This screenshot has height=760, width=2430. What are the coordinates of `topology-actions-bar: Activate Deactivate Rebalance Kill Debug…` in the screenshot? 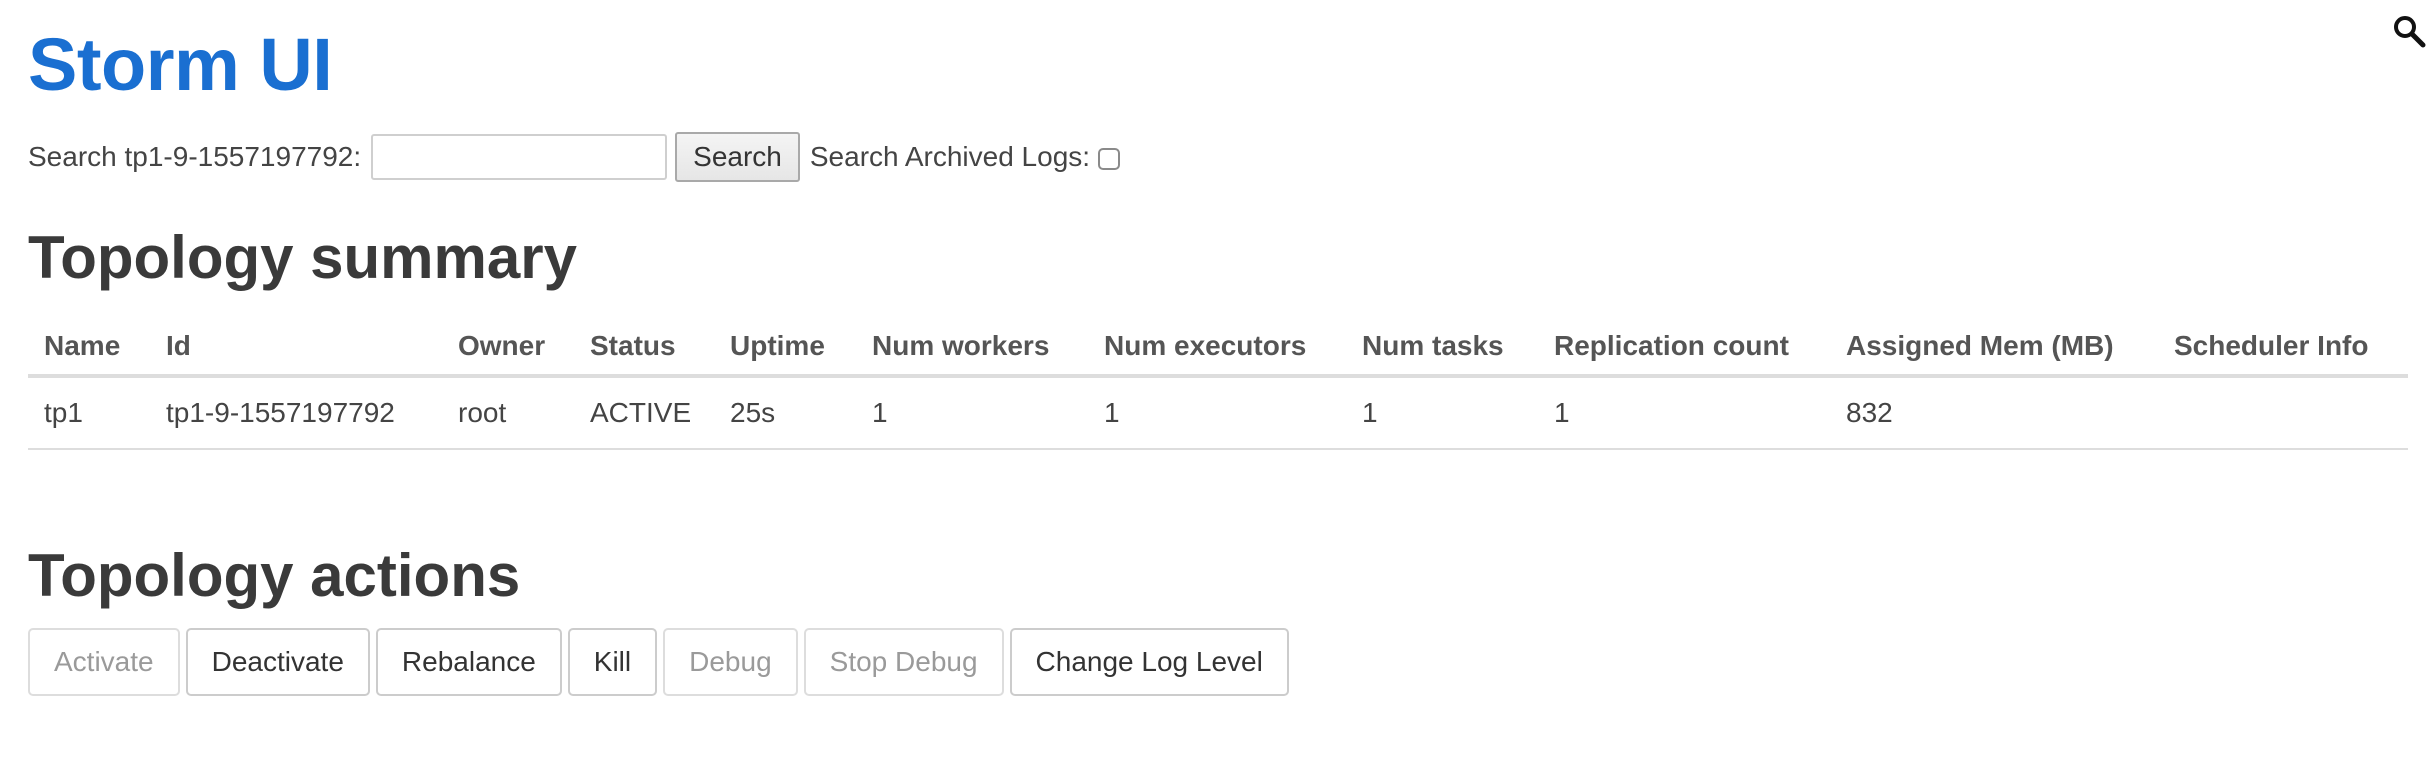 It's located at (661, 662).